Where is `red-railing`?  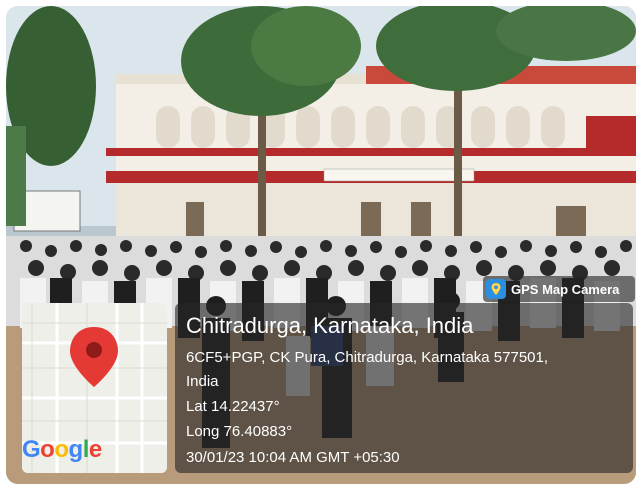
red-railing is located at coordinates (371, 152).